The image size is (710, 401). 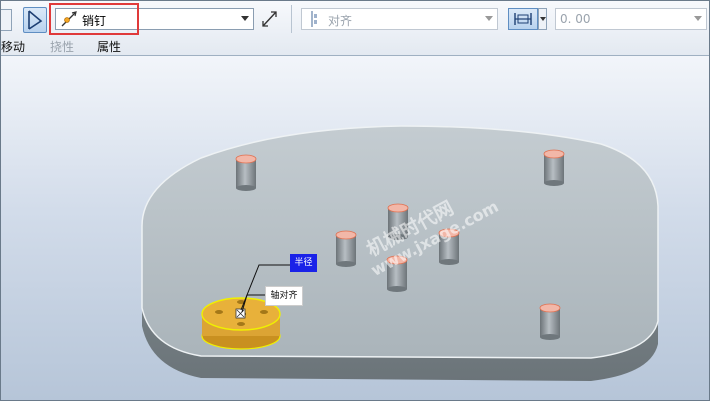 I want to click on flip-direction-icon, so click(x=269, y=19).